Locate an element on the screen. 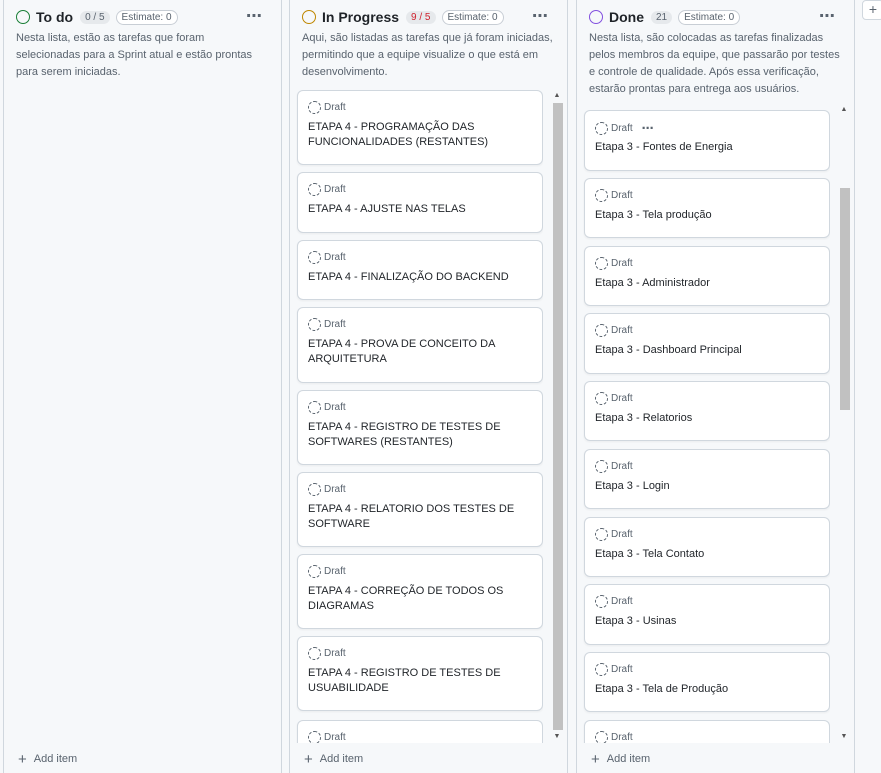  card-item: Draft Etapa 3 - Administrador is located at coordinates (707, 276).